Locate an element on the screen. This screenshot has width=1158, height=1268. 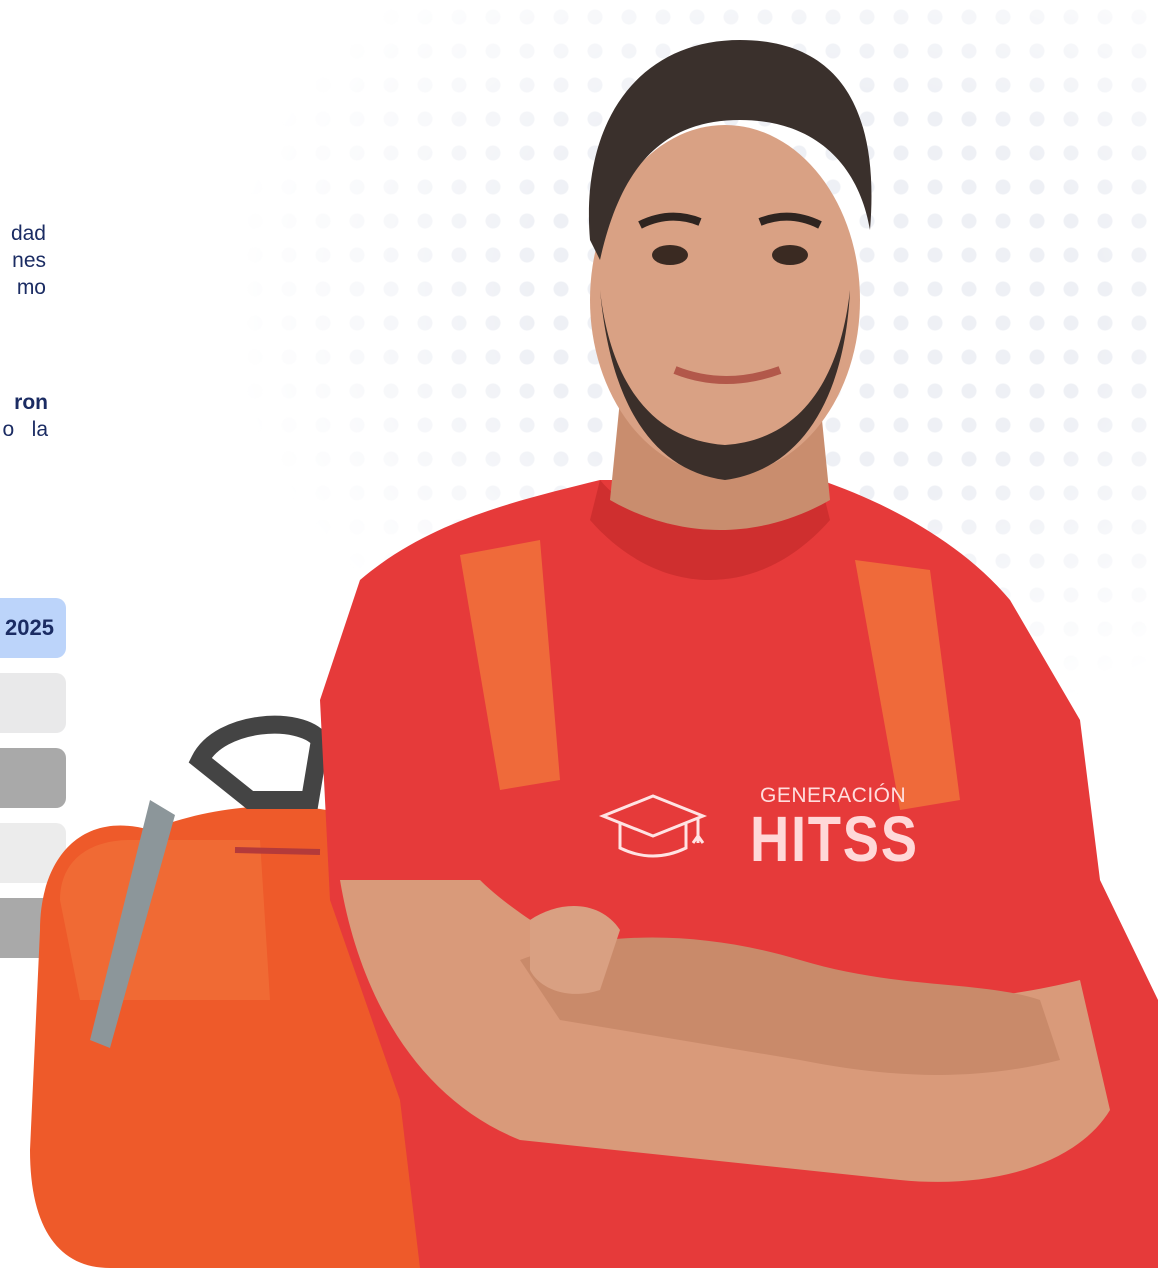
shirt-logo: GENERACIÓN HITSS is located at coordinates (768, 830).